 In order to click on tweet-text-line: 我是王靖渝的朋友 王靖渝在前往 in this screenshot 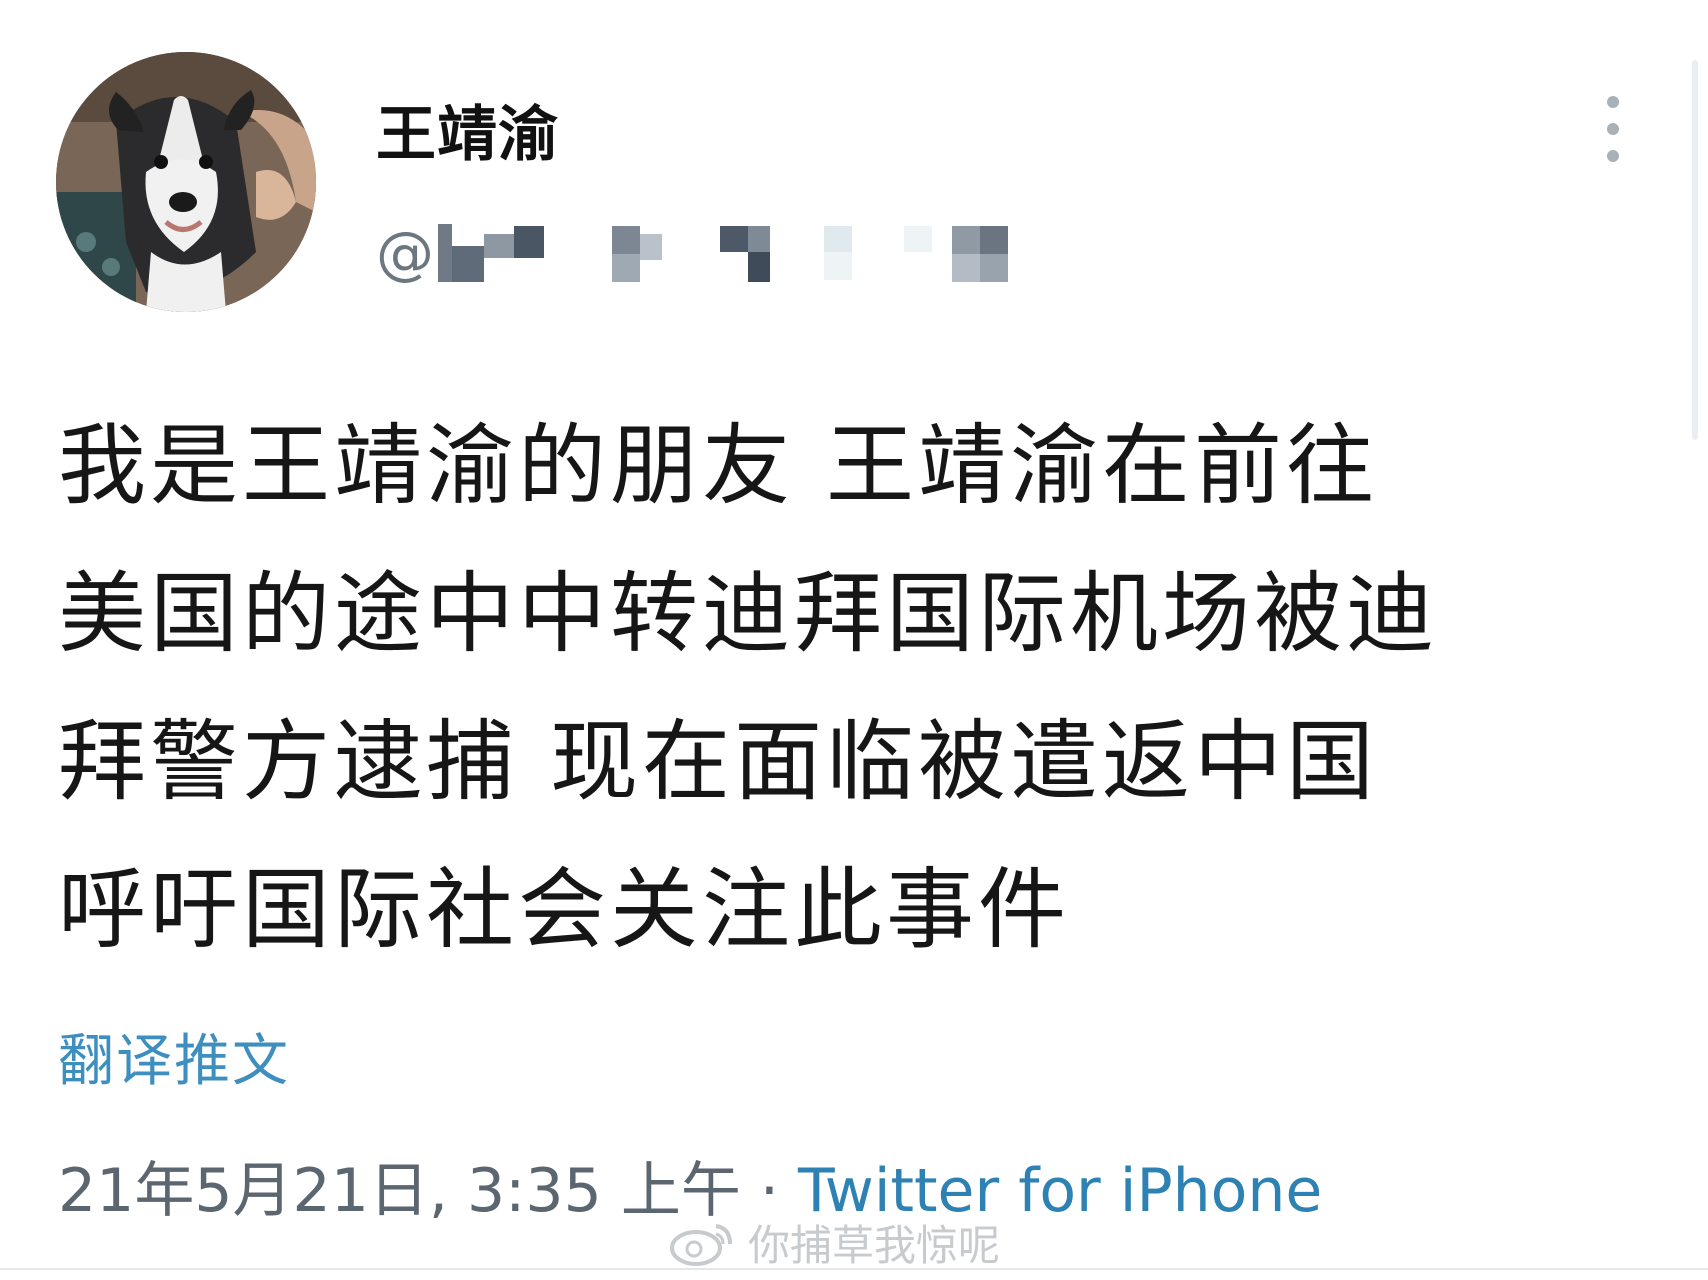, I will do `click(718, 465)`.